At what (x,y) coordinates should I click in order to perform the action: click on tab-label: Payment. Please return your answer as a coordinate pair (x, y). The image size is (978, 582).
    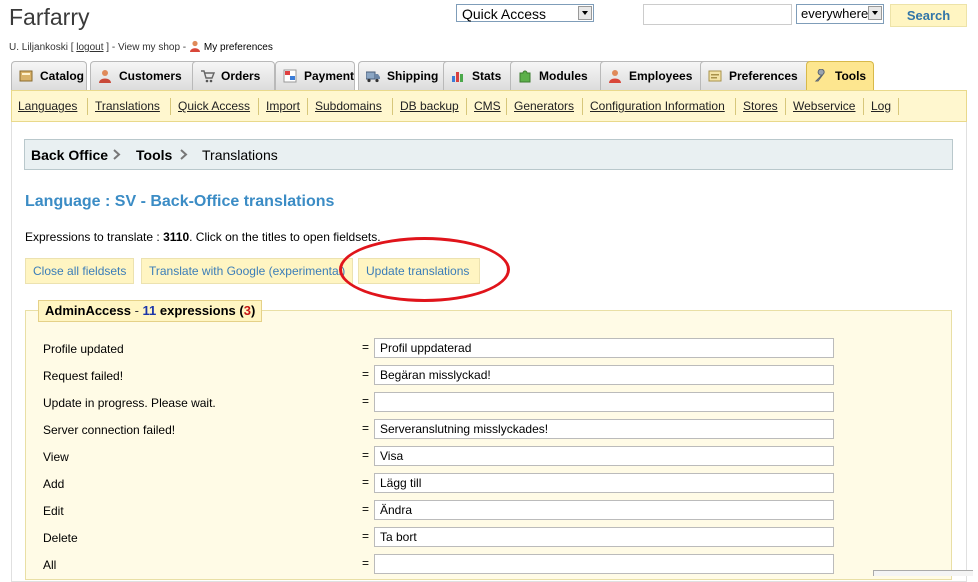
    Looking at the image, I should click on (329, 76).